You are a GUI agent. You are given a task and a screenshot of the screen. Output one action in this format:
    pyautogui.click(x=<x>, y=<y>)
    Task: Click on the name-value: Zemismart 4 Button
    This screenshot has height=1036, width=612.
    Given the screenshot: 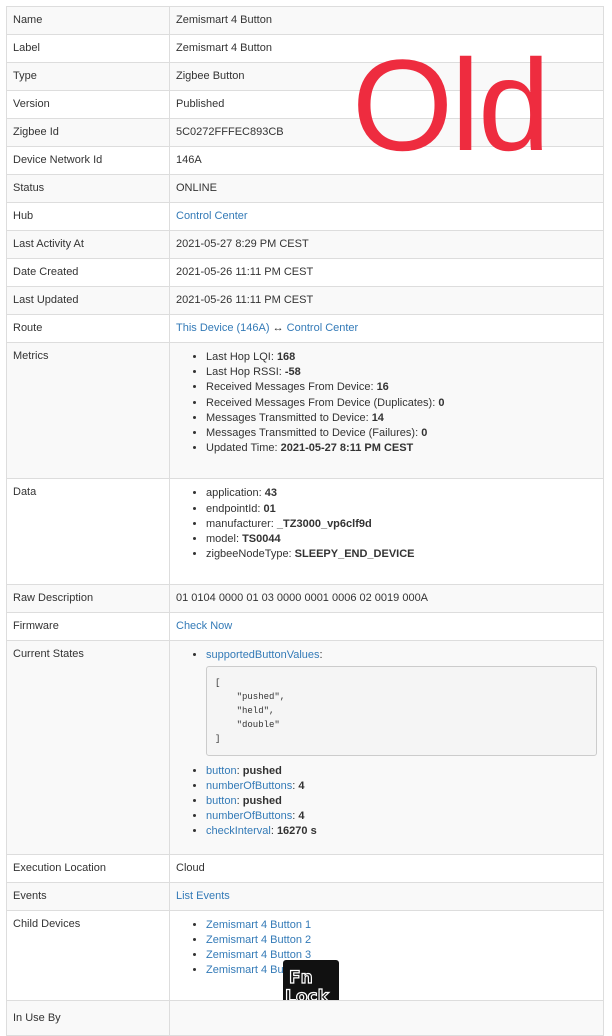 What is the action you would take?
    pyautogui.click(x=386, y=20)
    